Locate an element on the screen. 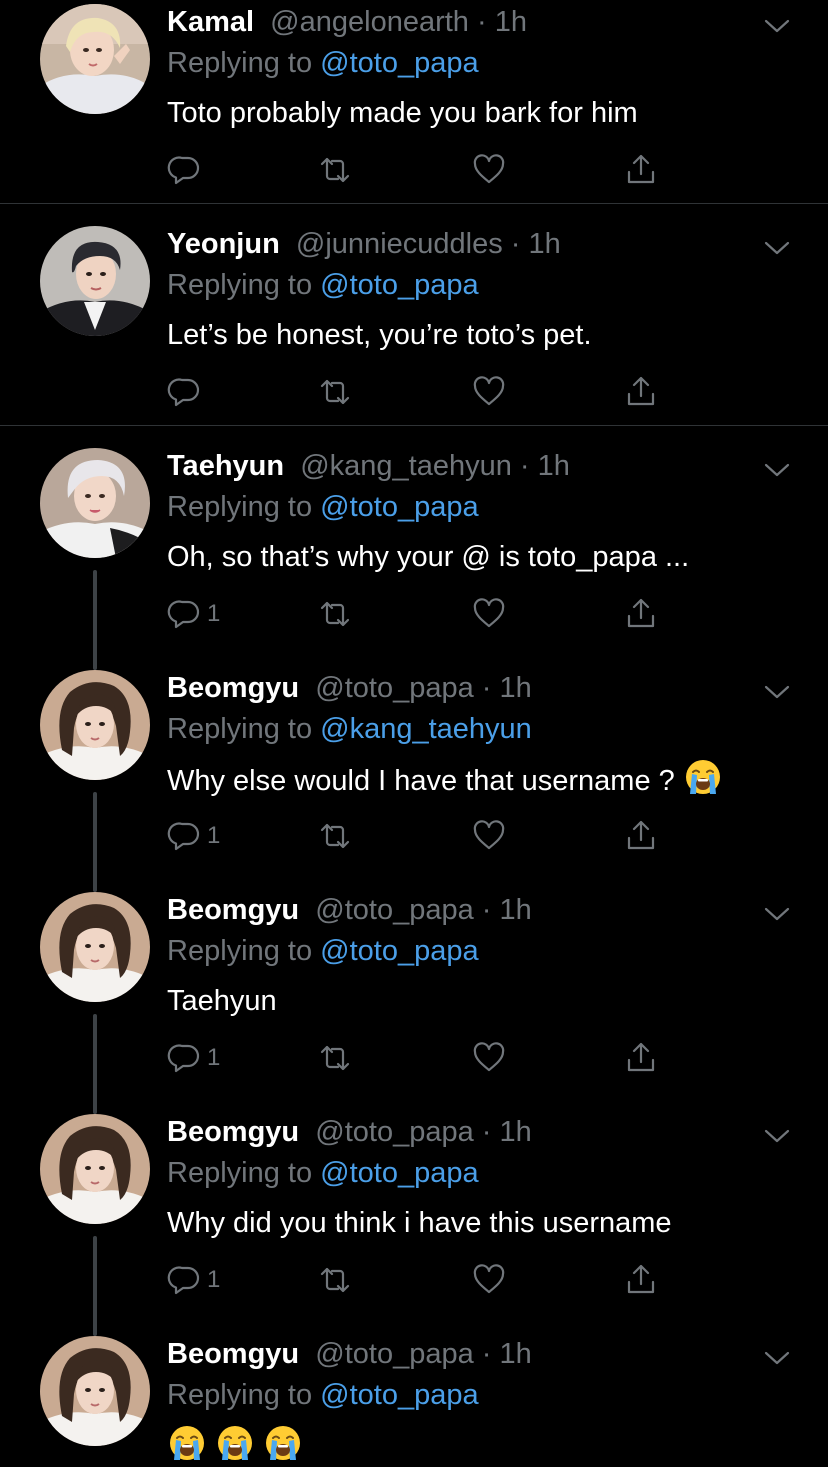  handle: @kang_taehyun is located at coordinates (402, 466).